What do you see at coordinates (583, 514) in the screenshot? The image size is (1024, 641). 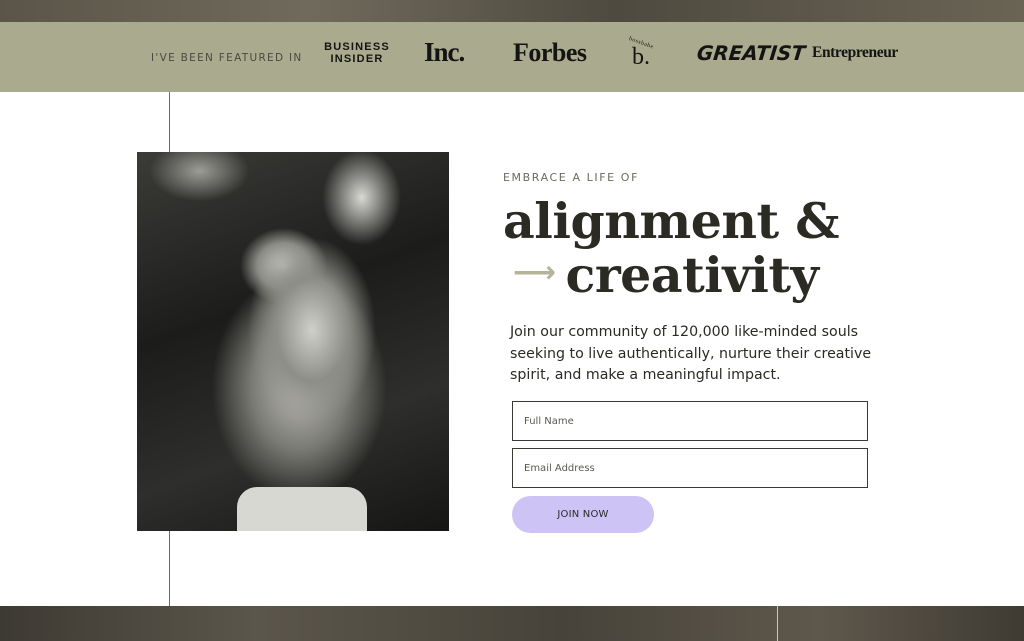 I see `join-now-button: JOIN NOW` at bounding box center [583, 514].